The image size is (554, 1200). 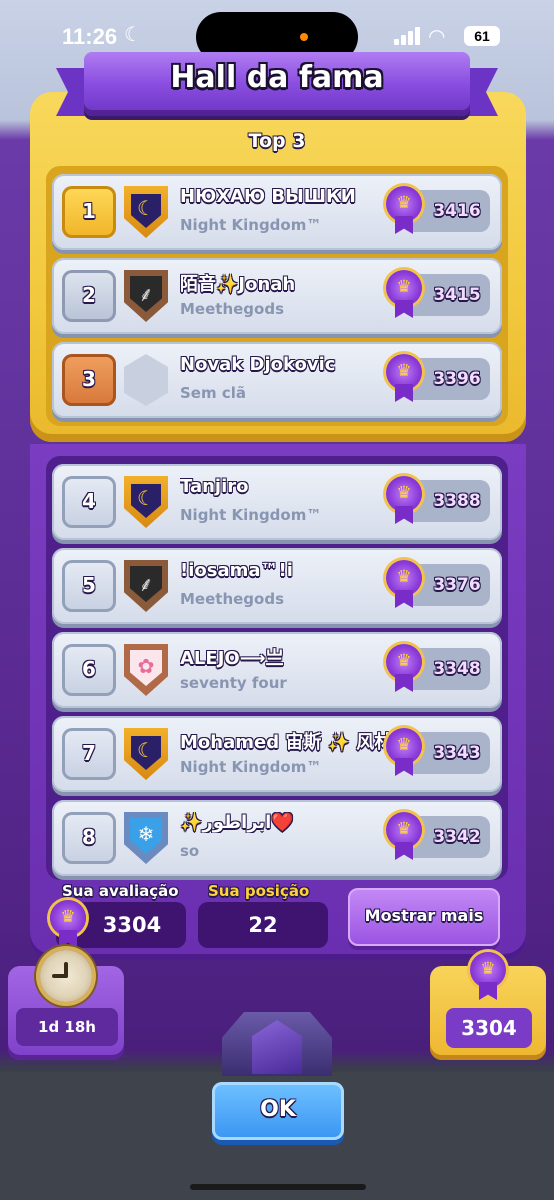 I want to click on clan-name: seventy four, so click(x=233, y=683).